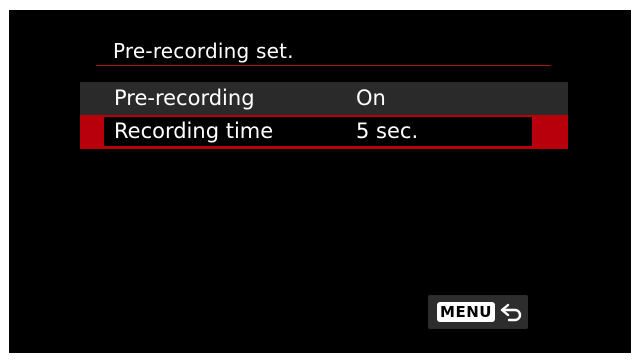  I want to click on return-arrow-icon, so click(511, 312).